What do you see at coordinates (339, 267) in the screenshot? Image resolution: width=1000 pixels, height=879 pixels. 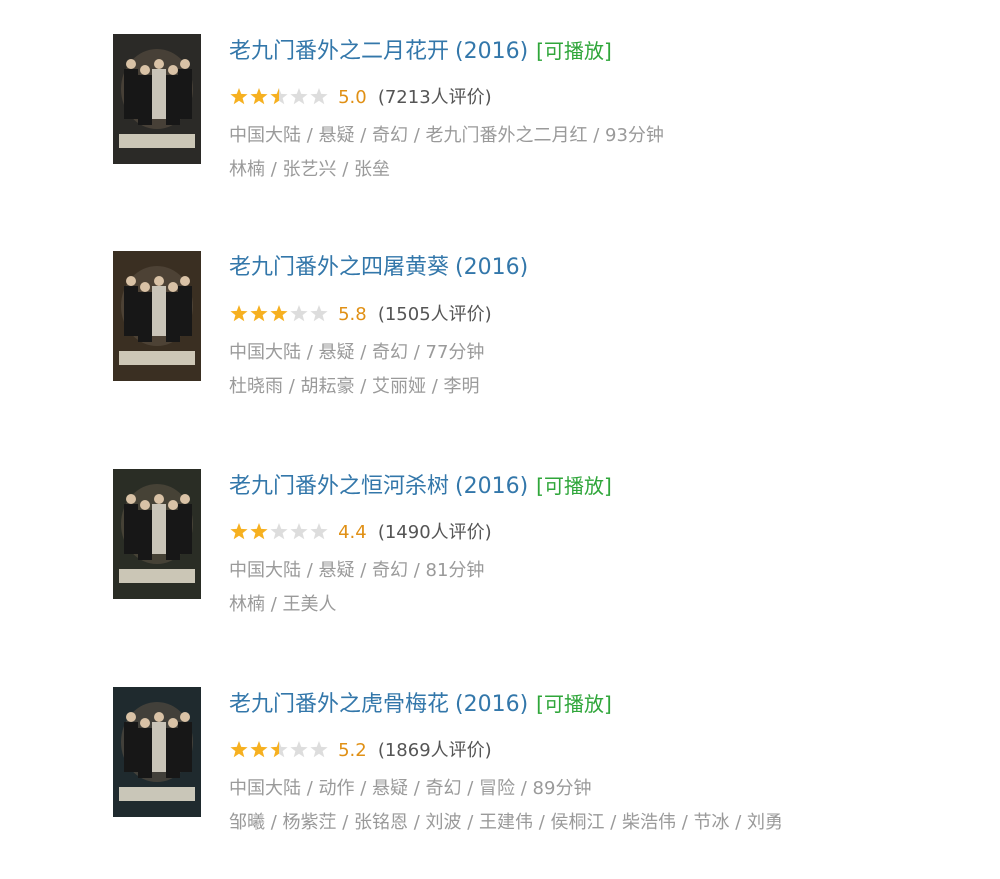 I see `movie-title-link: 老九门番外之四屠黄葵` at bounding box center [339, 267].